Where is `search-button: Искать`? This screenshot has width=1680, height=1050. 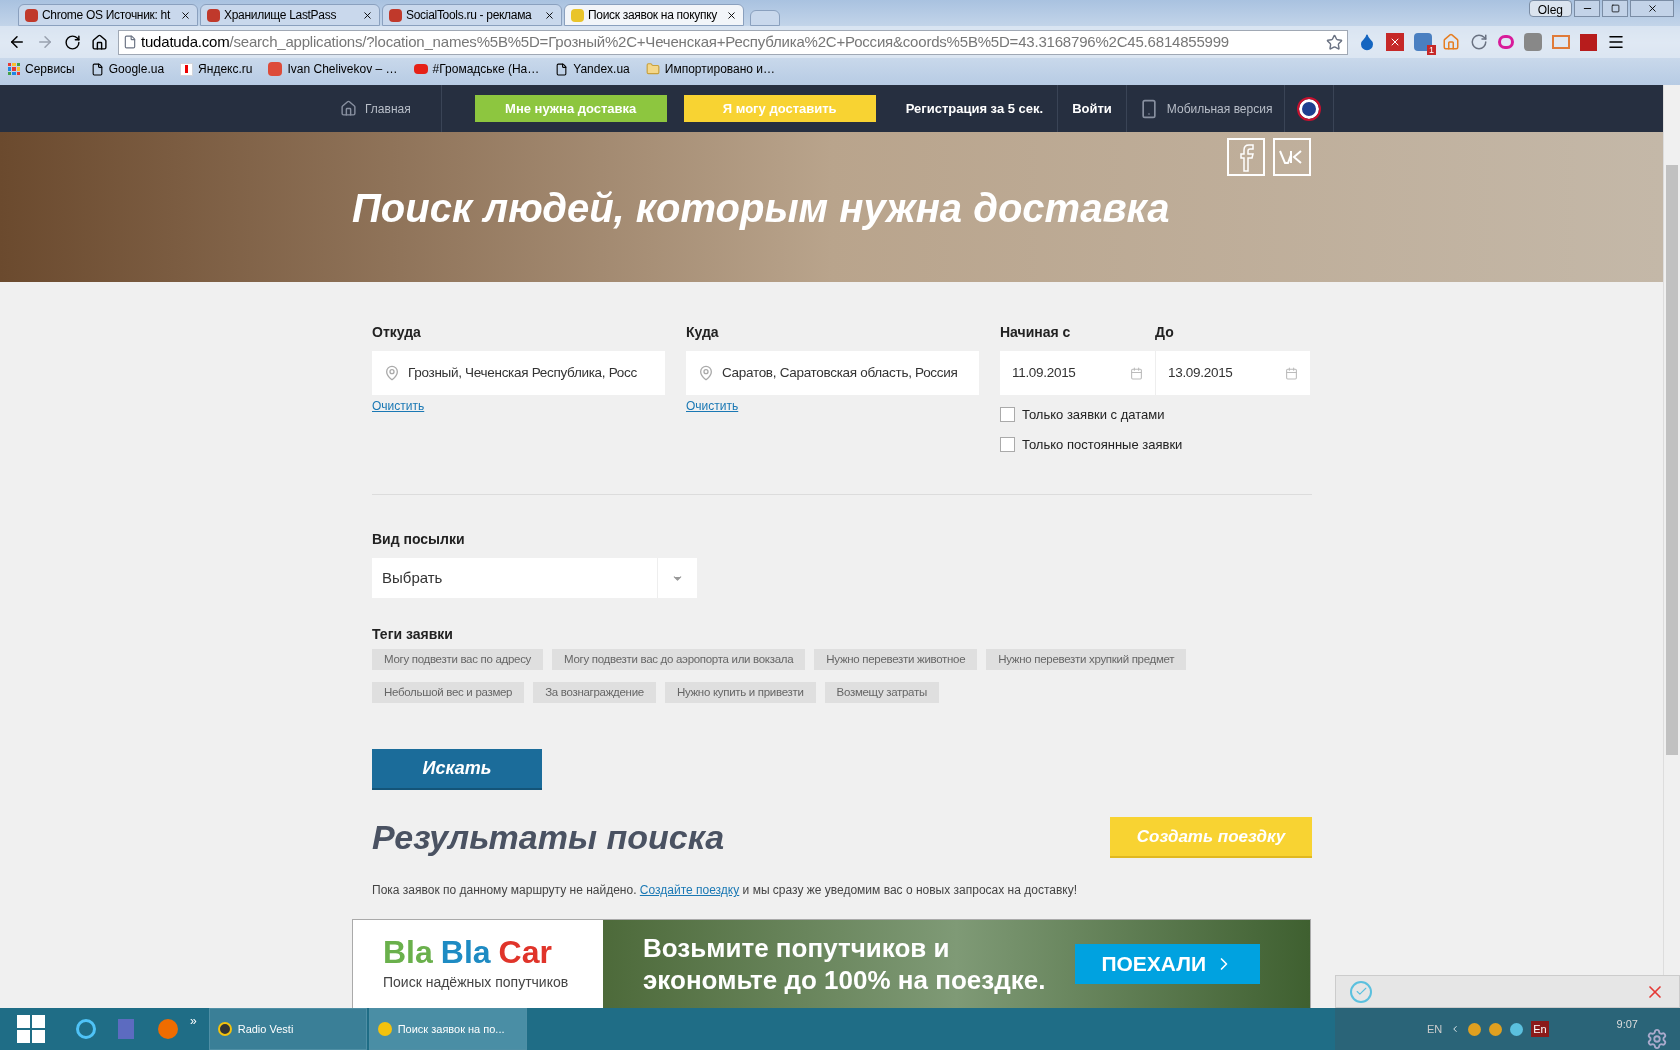 search-button: Искать is located at coordinates (457, 769).